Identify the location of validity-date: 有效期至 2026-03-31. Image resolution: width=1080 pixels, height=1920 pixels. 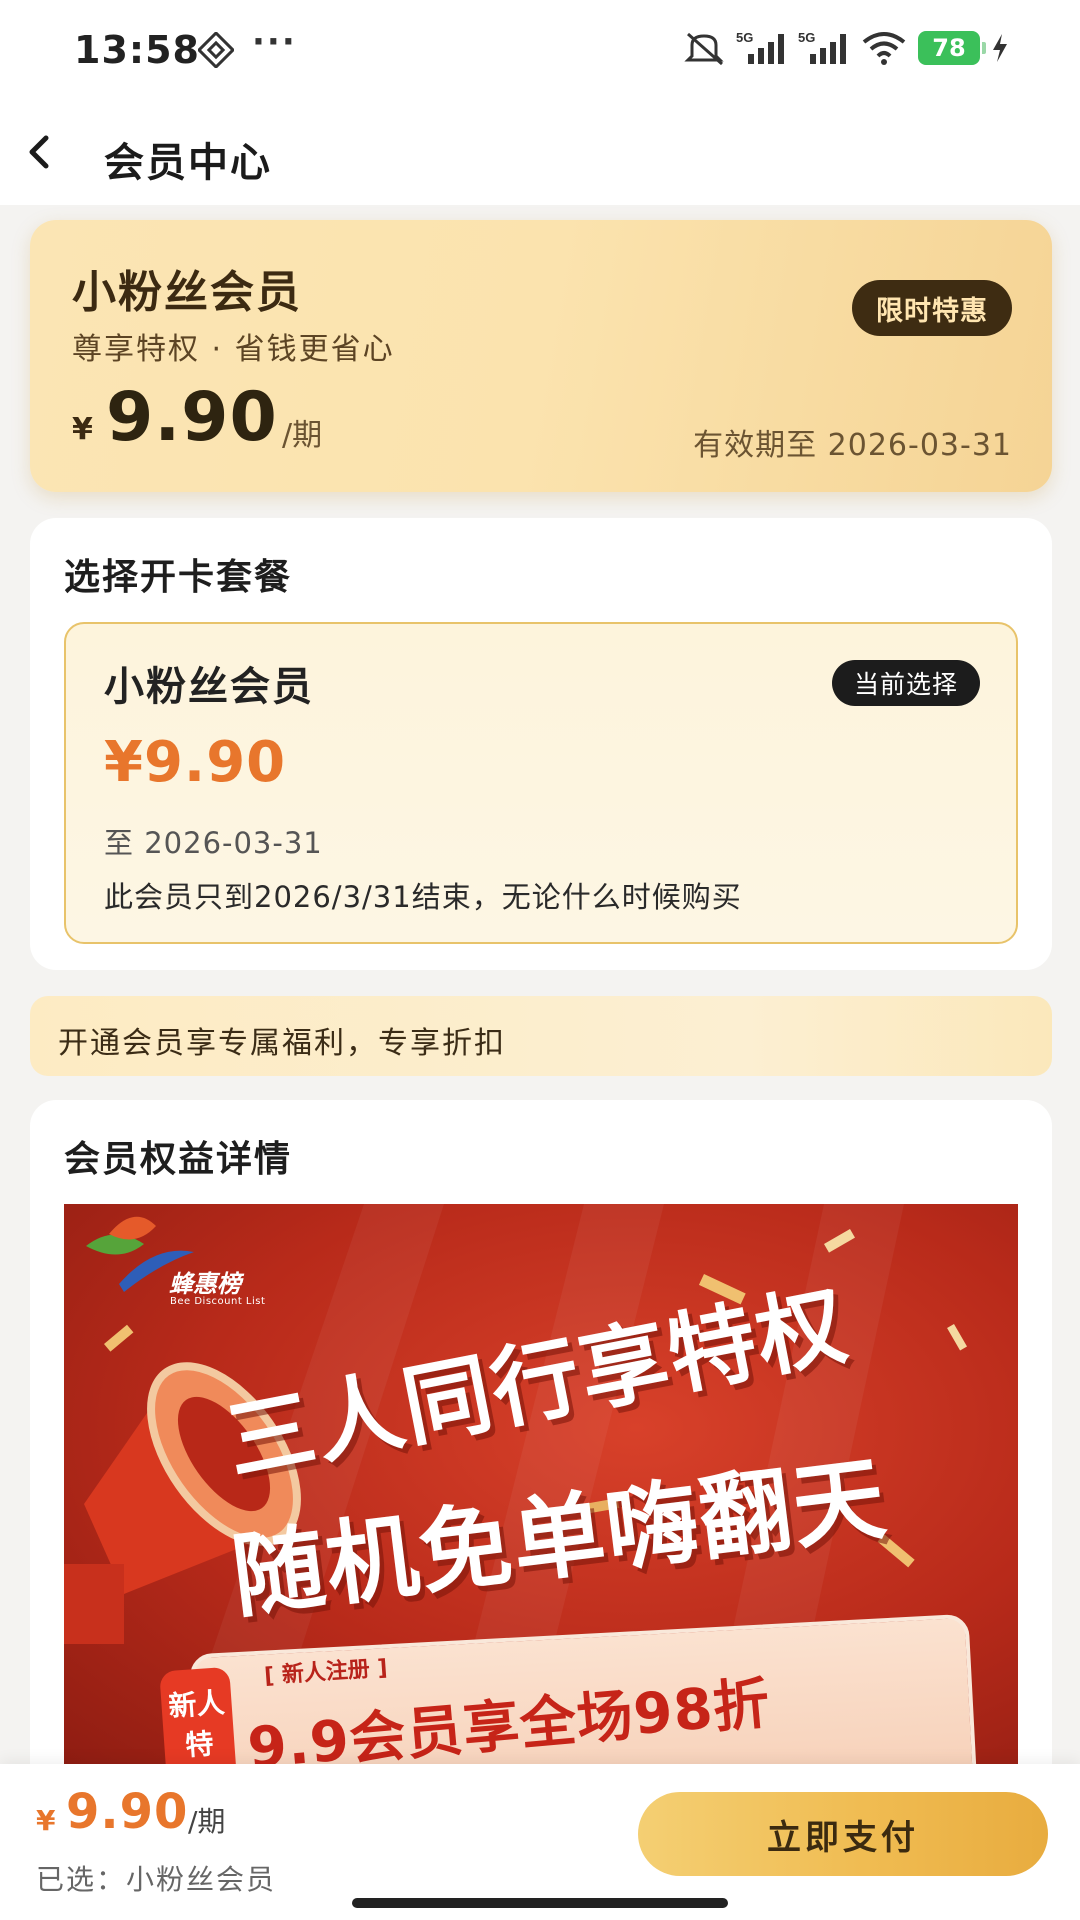
(852, 445).